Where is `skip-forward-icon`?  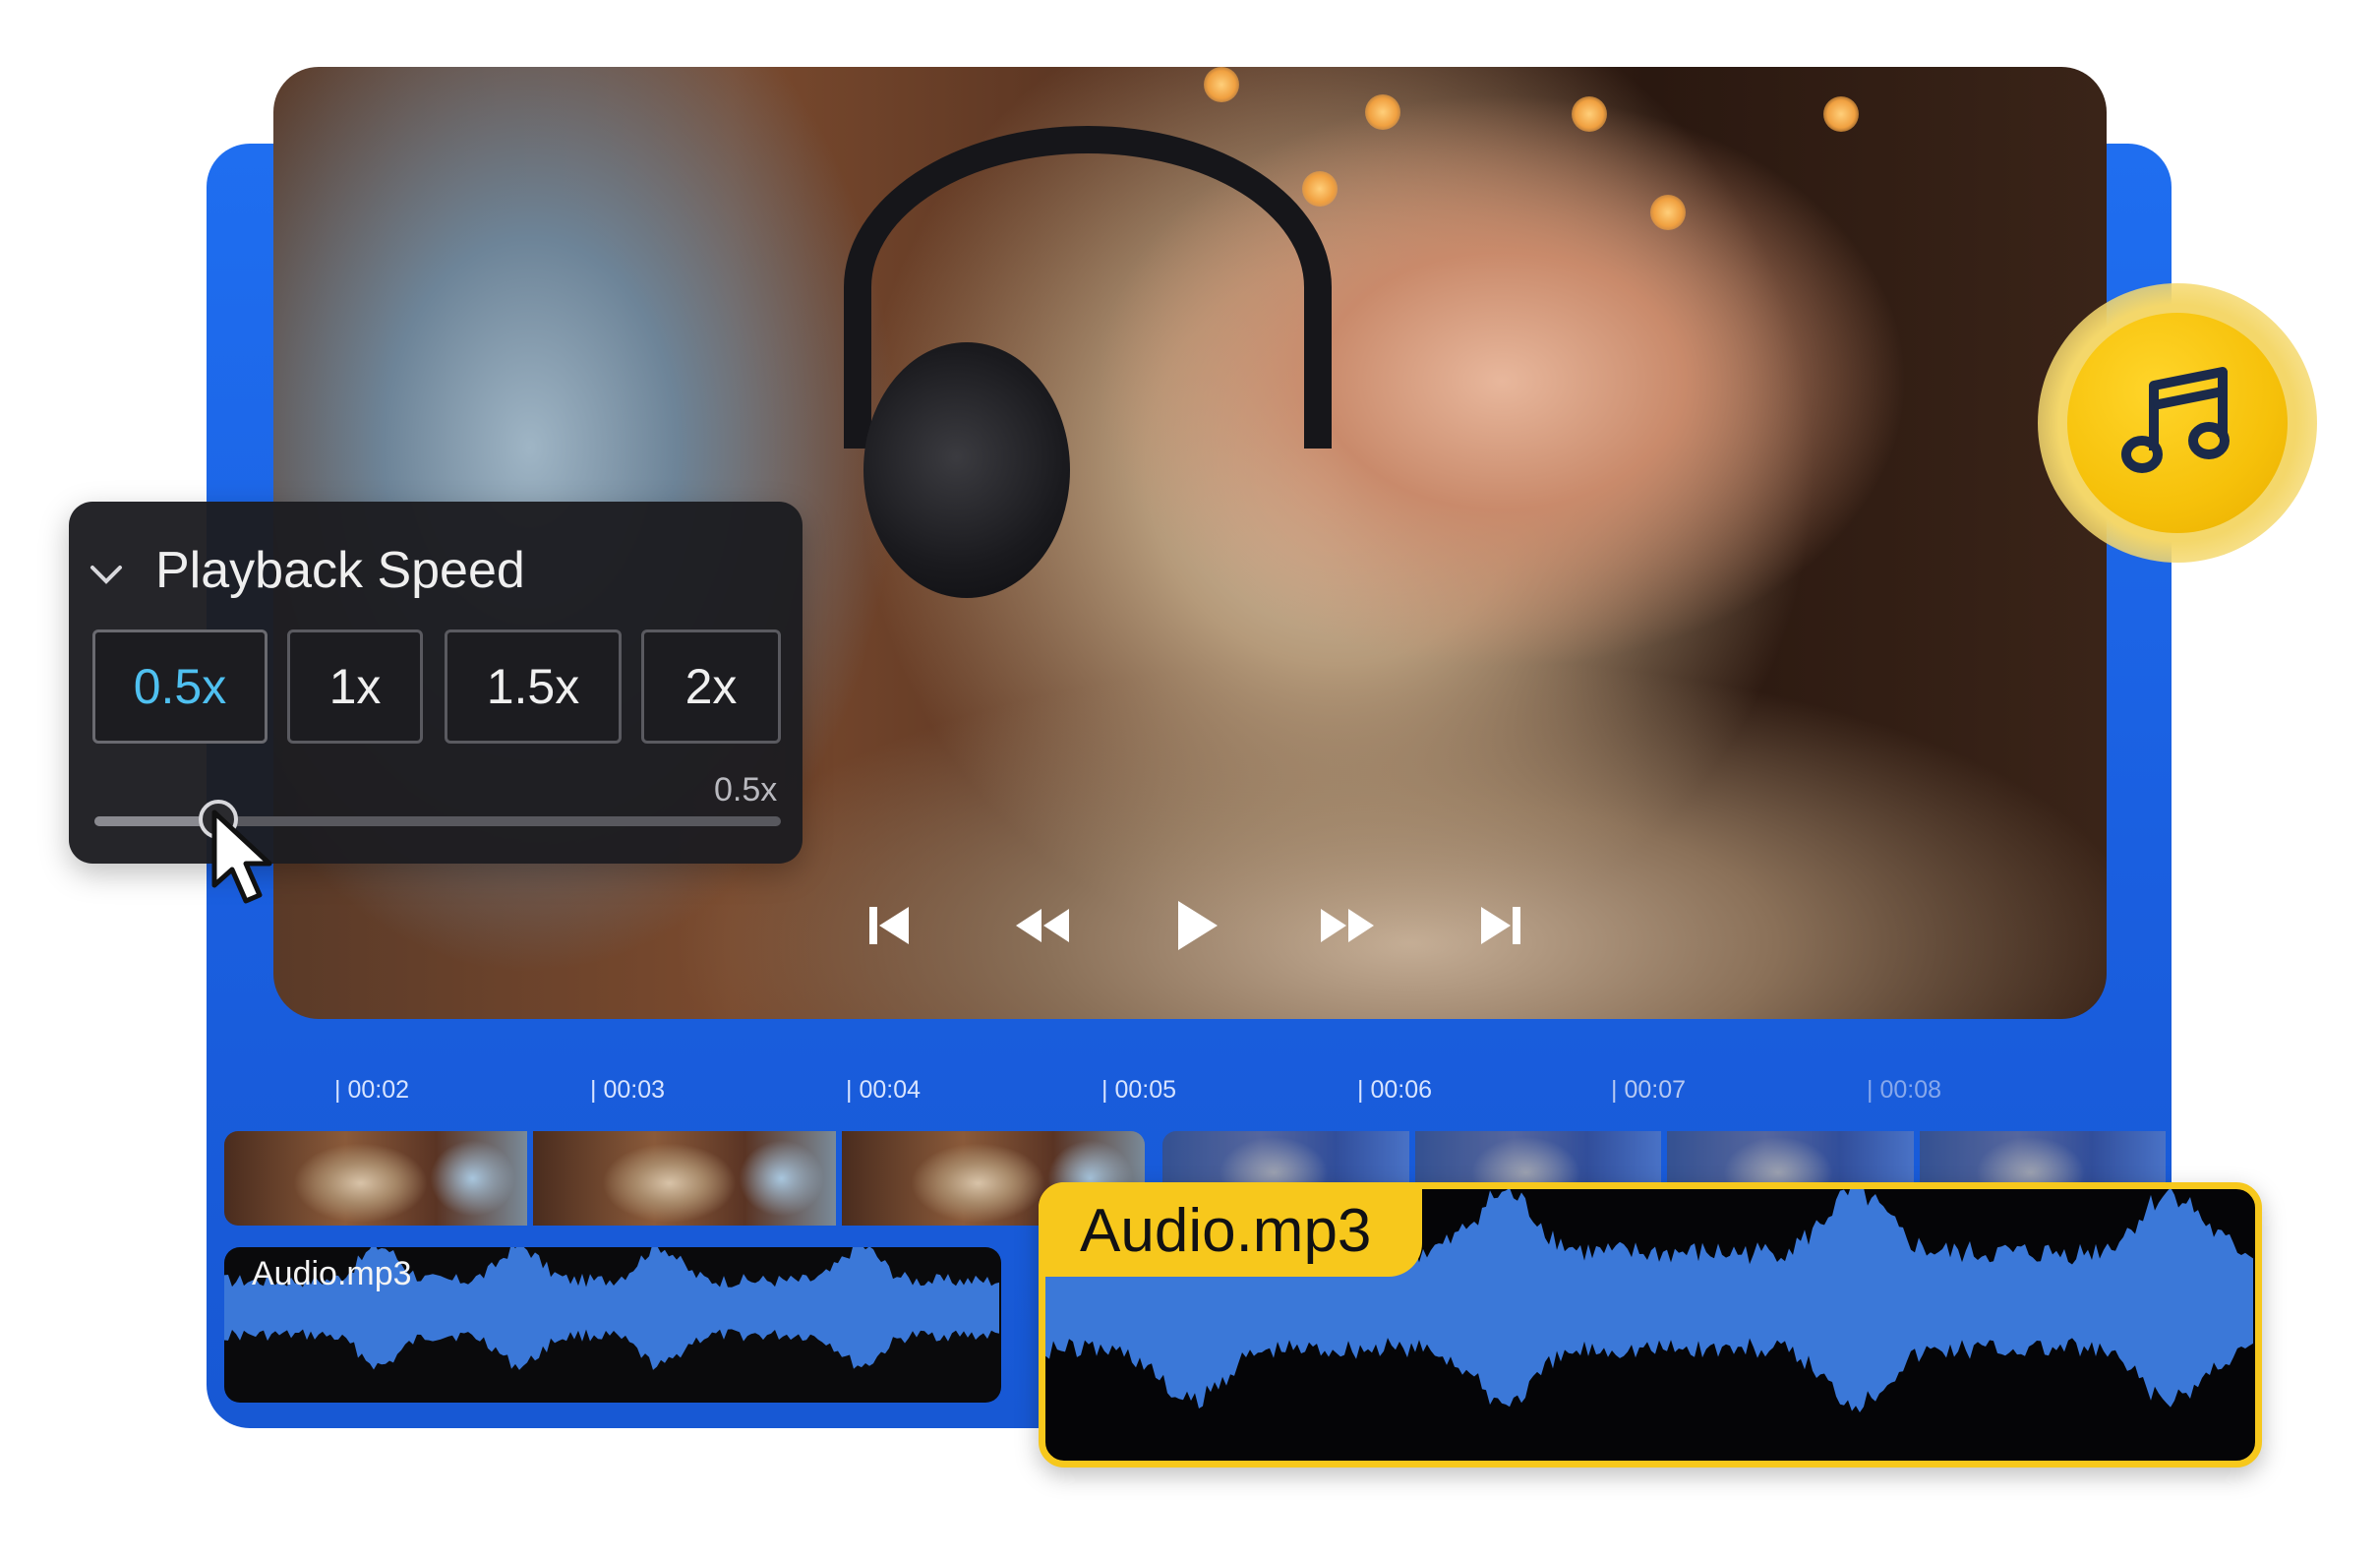 skip-forward-icon is located at coordinates (1500, 925).